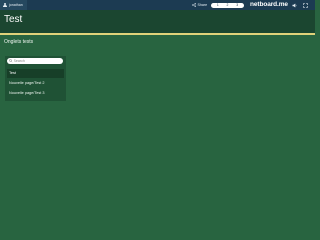  What do you see at coordinates (35, 83) in the screenshot?
I see `tab-item-test-2: Nouvelle page/Test 2` at bounding box center [35, 83].